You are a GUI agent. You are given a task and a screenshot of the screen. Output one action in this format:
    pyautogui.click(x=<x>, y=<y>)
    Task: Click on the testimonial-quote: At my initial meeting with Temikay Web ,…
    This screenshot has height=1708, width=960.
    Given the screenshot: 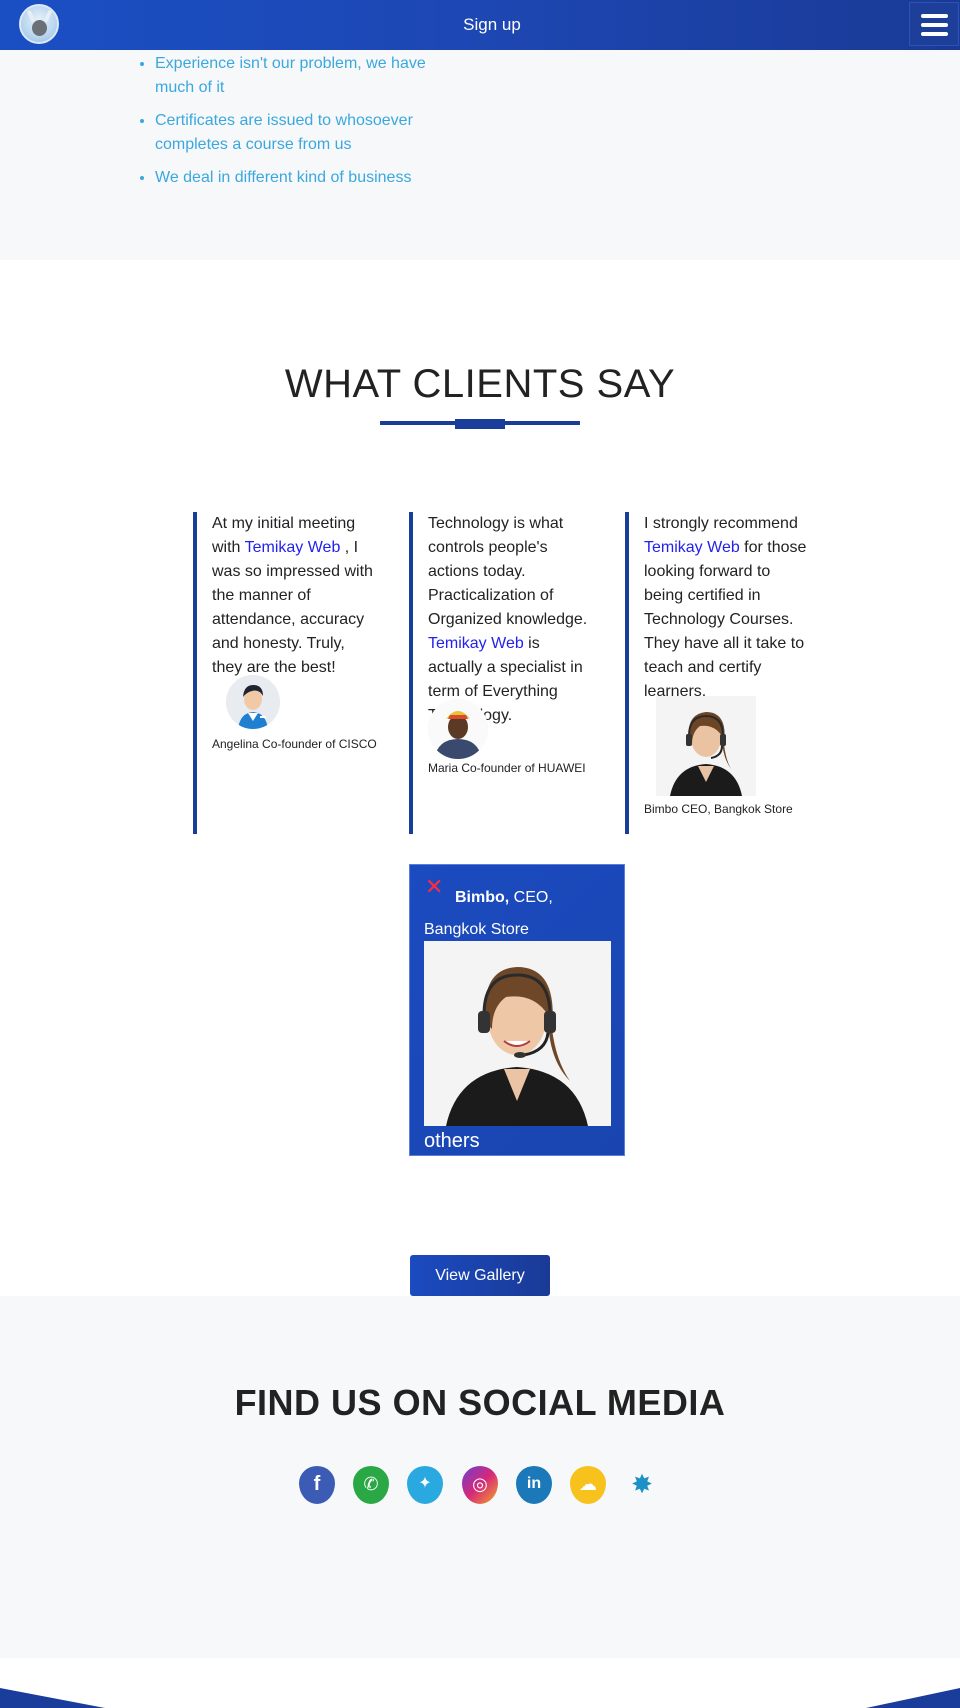 What is the action you would take?
    pyautogui.click(x=292, y=595)
    